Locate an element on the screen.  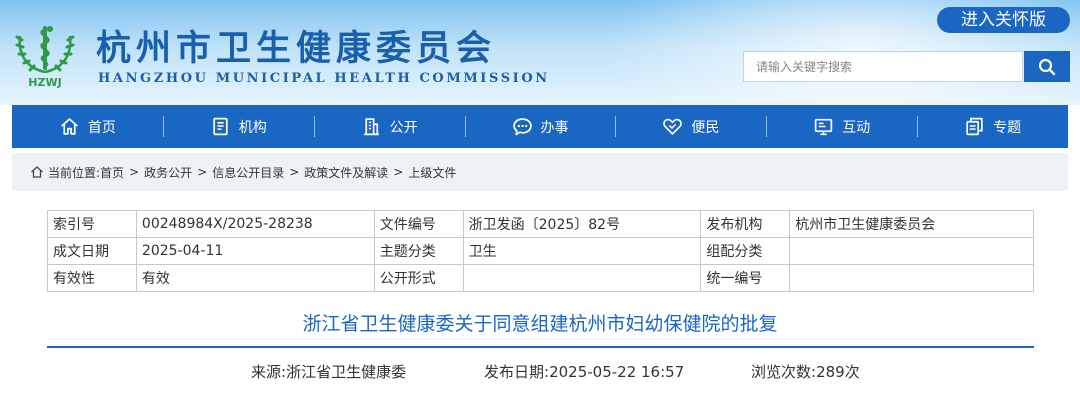
nav-item-label: 办事 is located at coordinates (554, 127).